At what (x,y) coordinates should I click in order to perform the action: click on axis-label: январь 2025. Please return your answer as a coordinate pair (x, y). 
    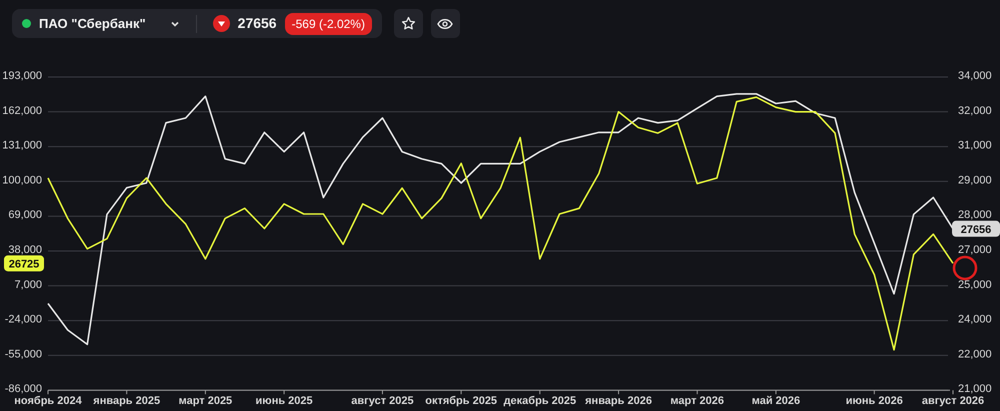
    Looking at the image, I should click on (126, 401).